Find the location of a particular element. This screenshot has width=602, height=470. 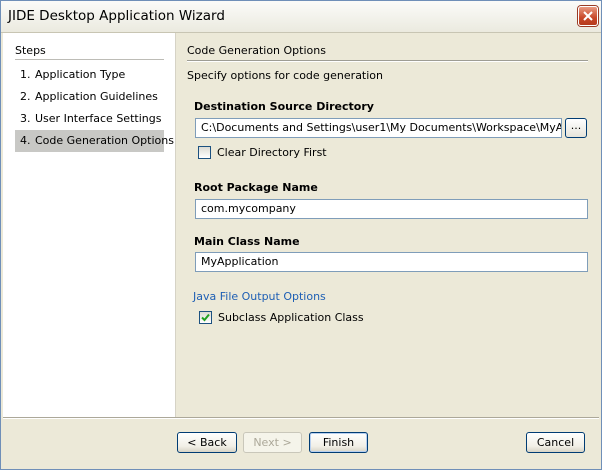

title-bar: JIDE Desktop Application Wizard is located at coordinates (301, 17).